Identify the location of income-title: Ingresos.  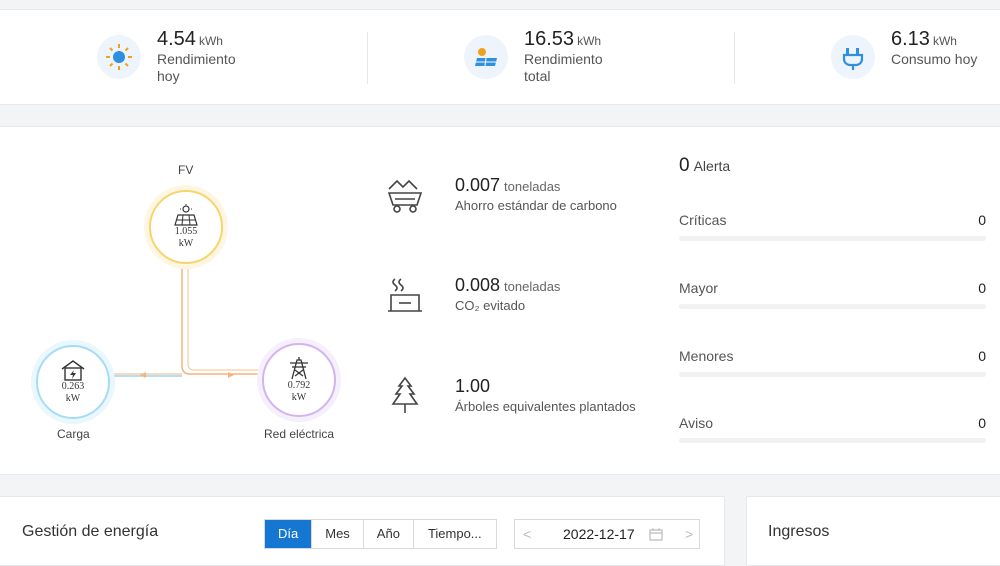
(799, 531).